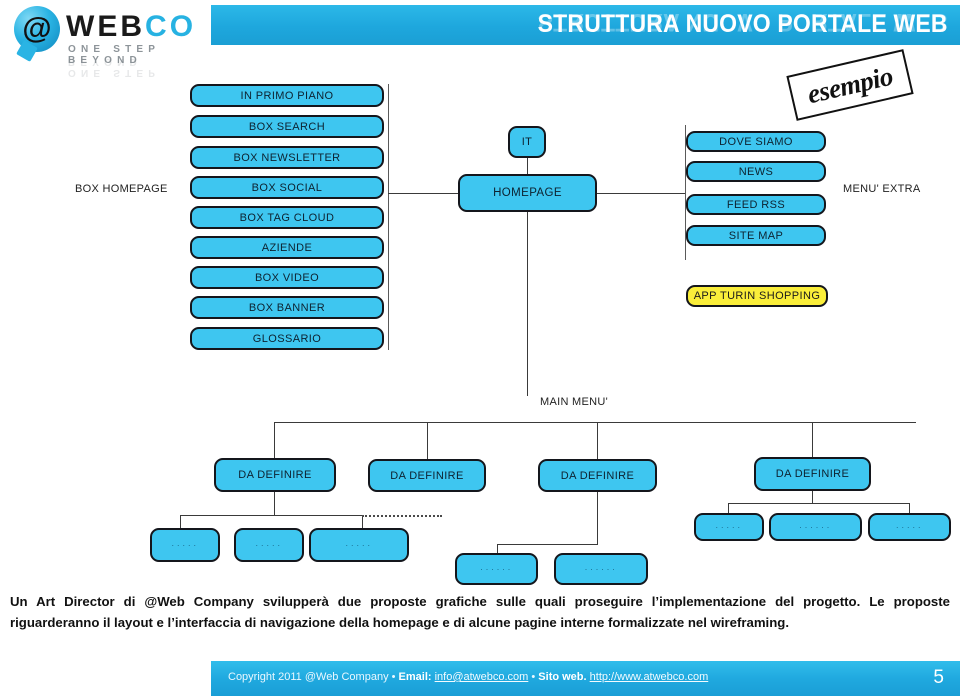  Describe the element at coordinates (547, 545) in the screenshot. I see `sub3-bus` at that location.